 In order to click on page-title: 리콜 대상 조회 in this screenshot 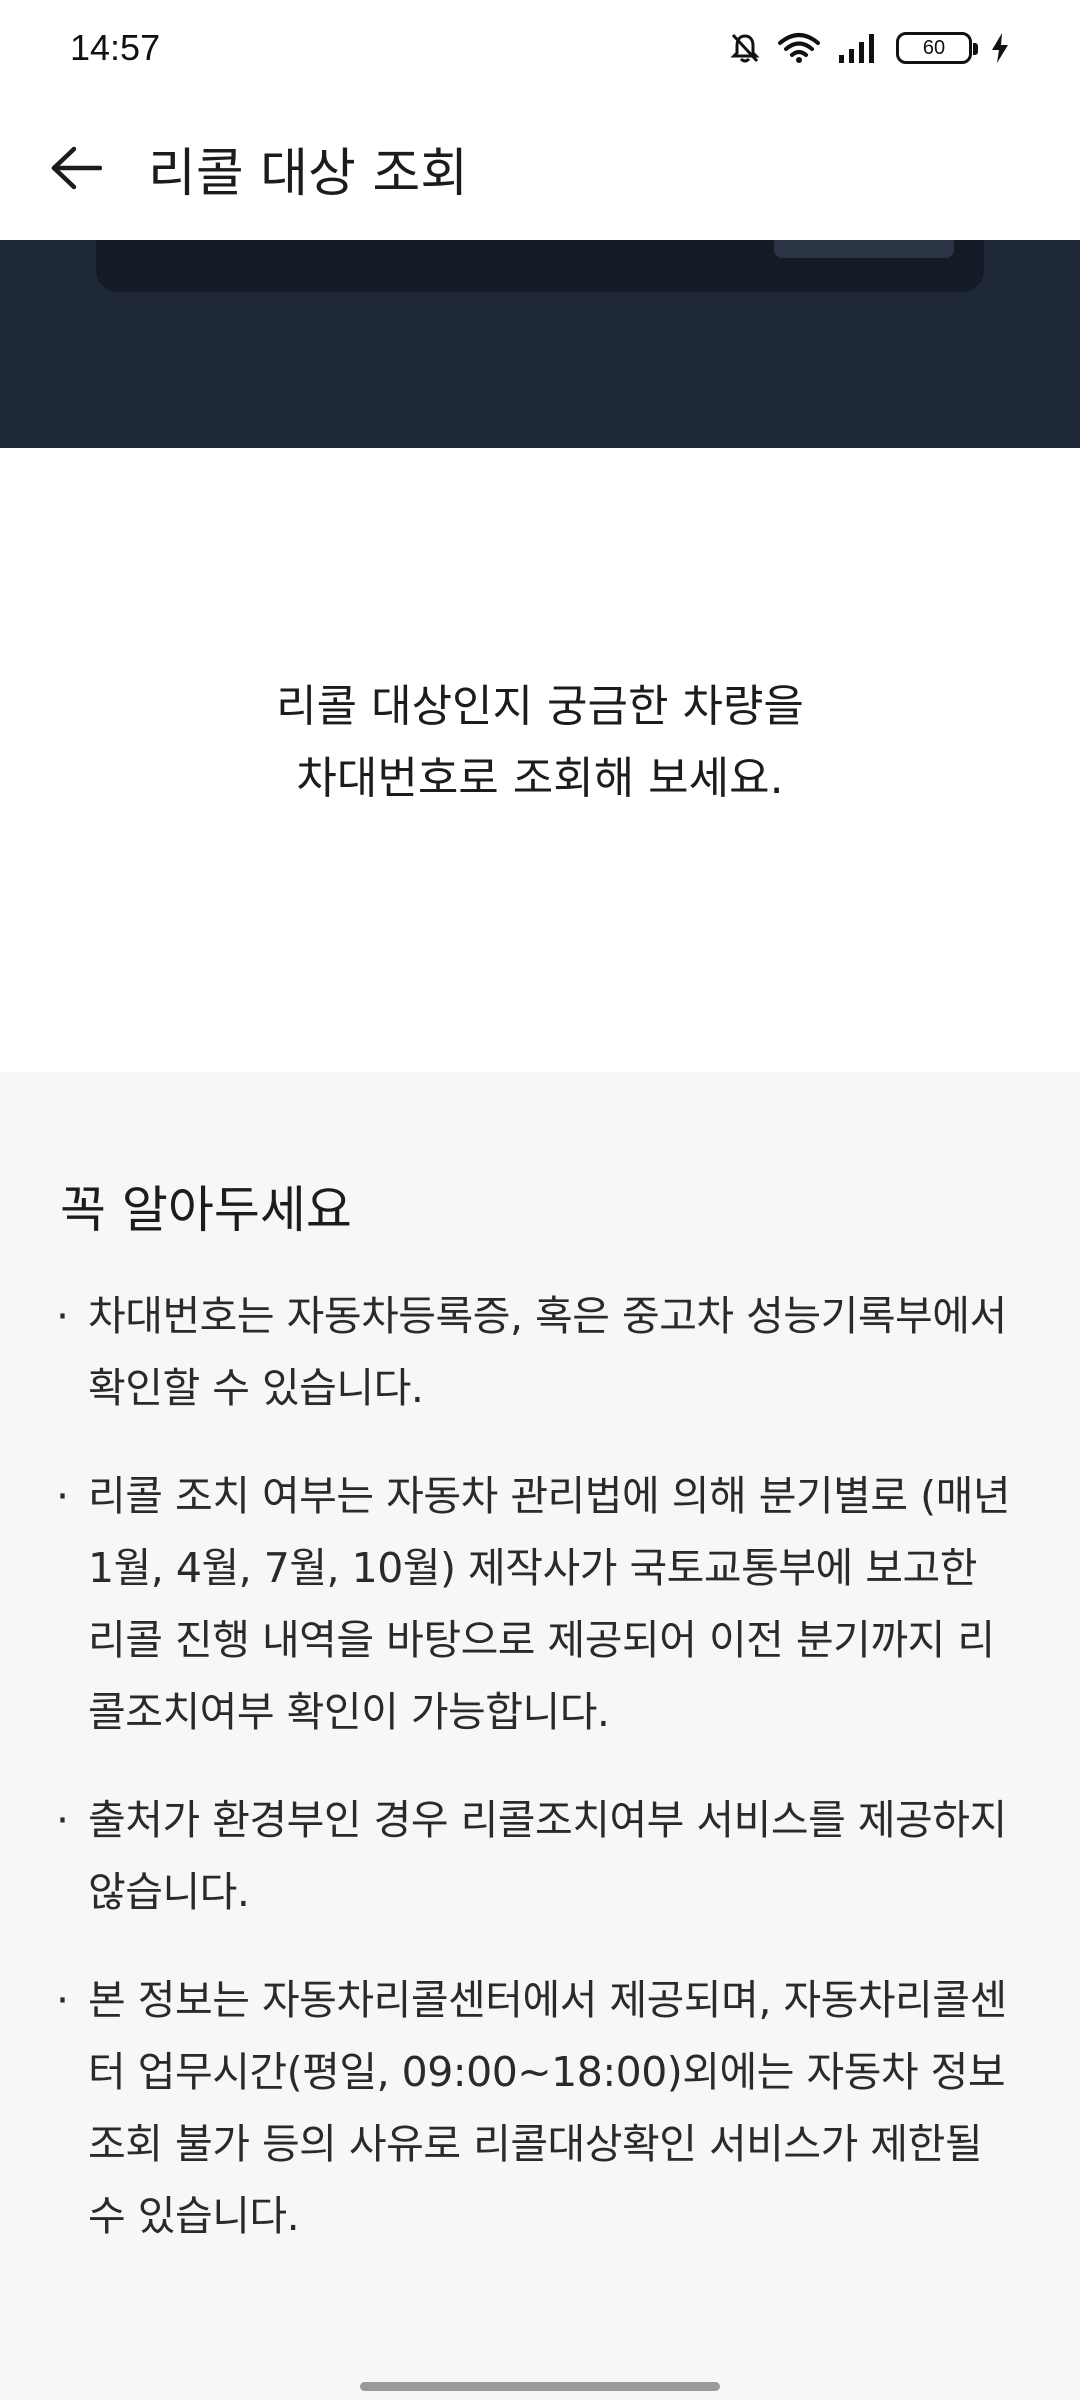, I will do `click(308, 173)`.